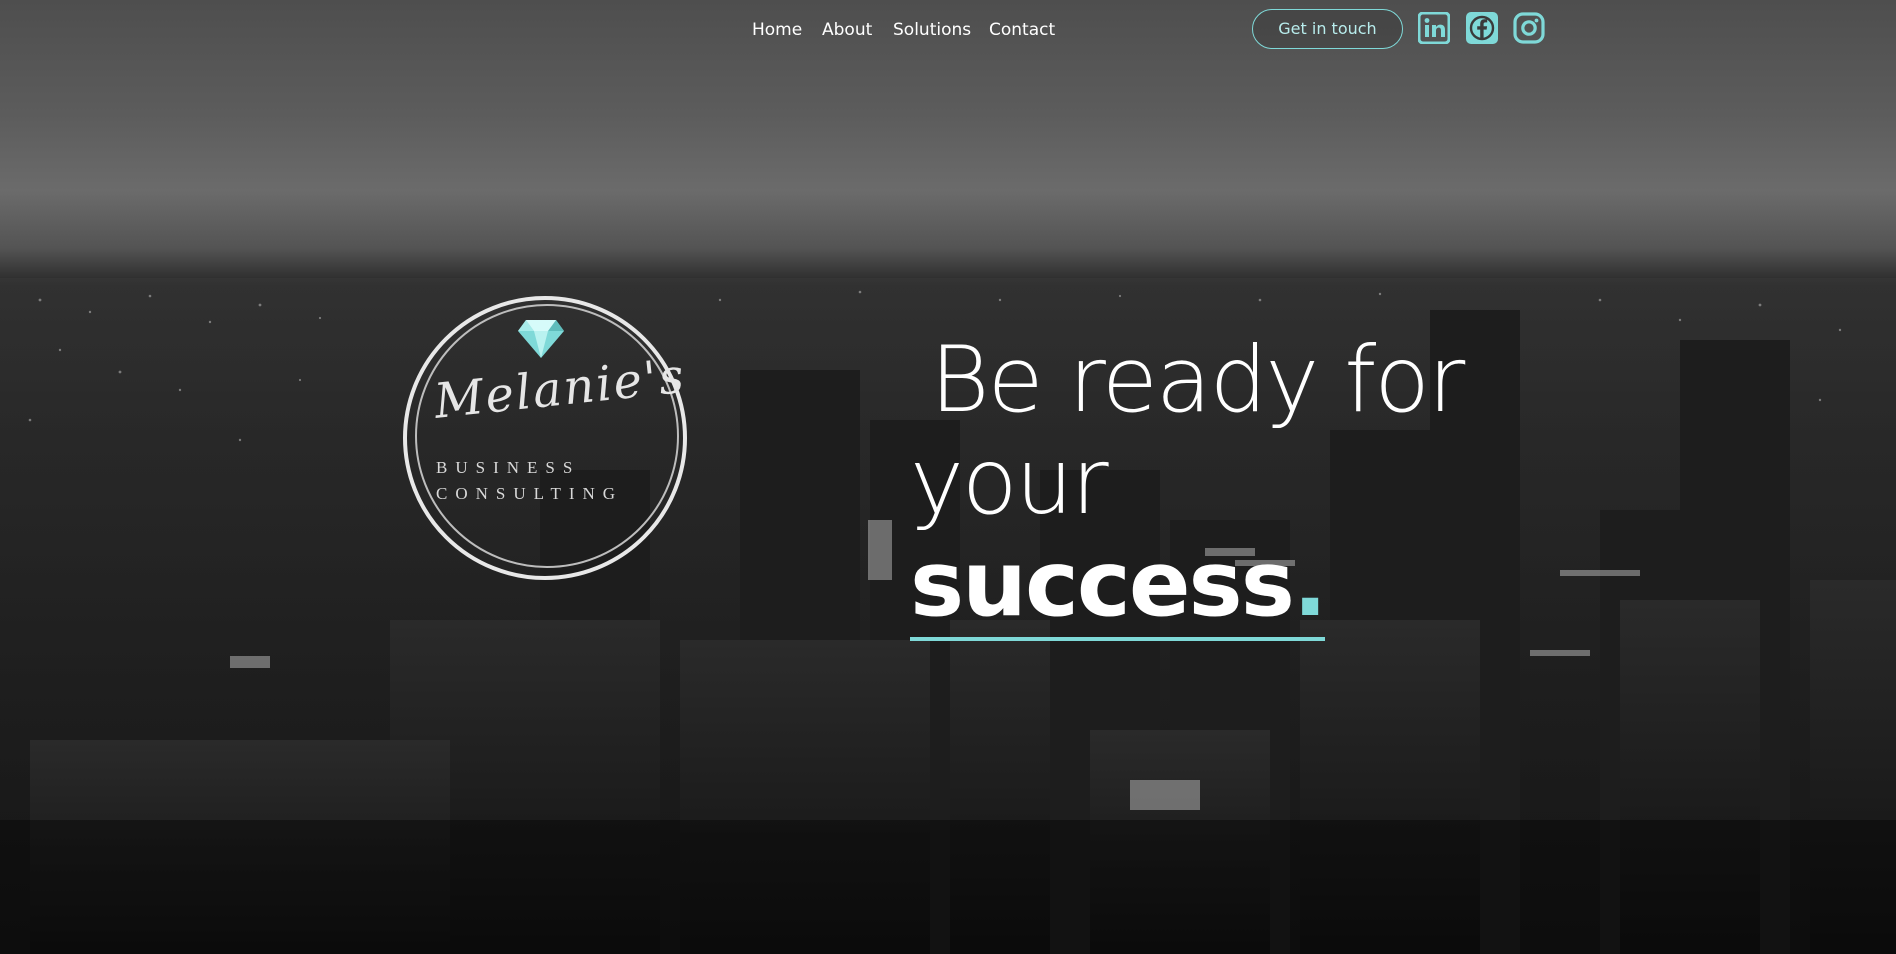  Describe the element at coordinates (545, 440) in the screenshot. I see `company-logo: Melanie's BUSINESS CONSULTING` at that location.